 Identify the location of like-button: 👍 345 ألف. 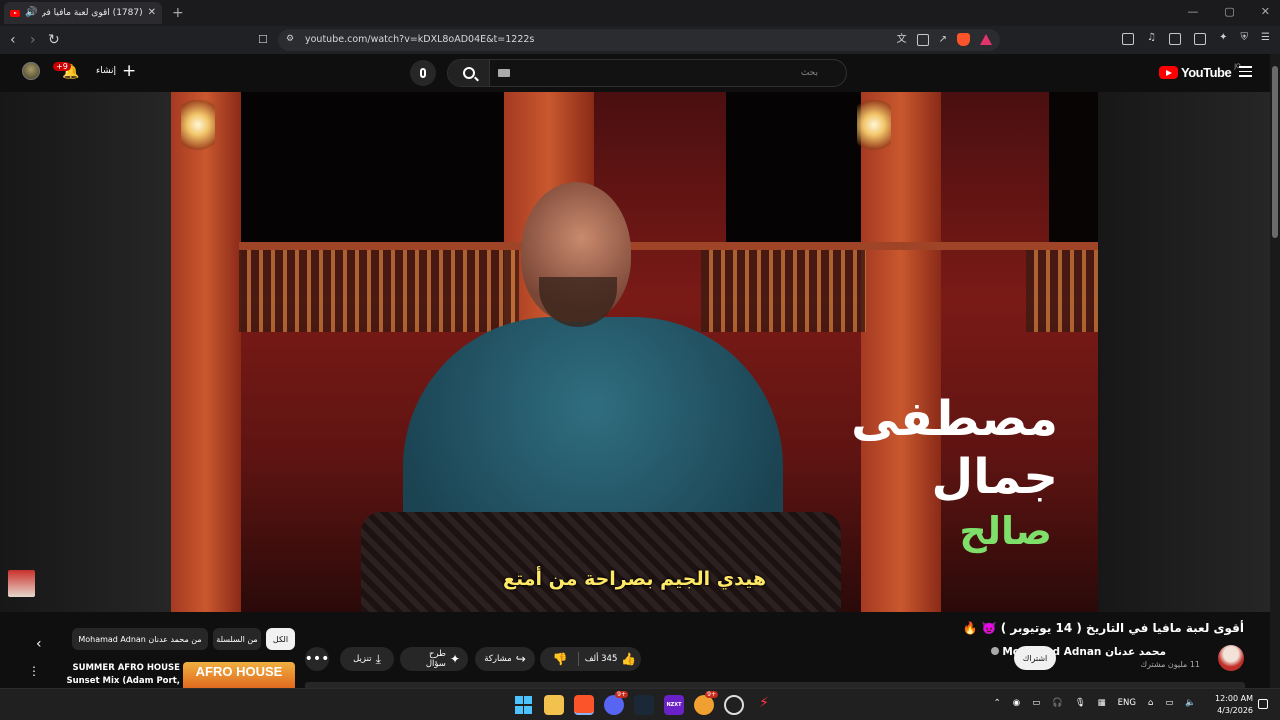
(610, 659).